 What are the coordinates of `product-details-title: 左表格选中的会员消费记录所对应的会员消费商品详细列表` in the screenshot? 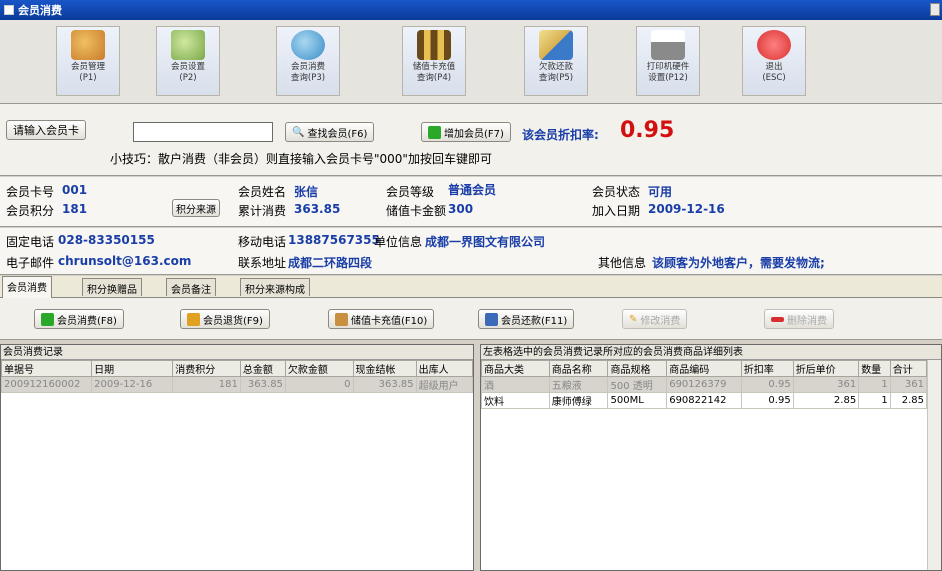 It's located at (711, 352).